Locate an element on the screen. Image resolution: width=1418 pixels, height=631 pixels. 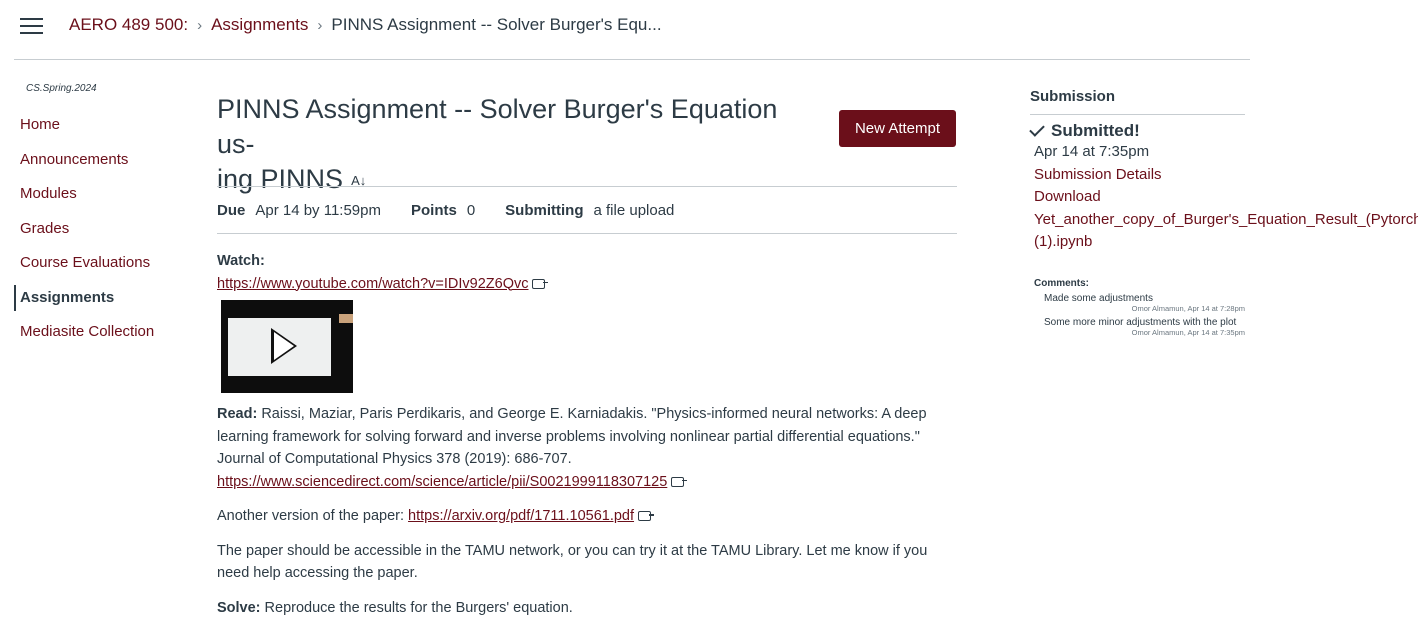
sidebar-item-grades: Grades is located at coordinates (84, 233).